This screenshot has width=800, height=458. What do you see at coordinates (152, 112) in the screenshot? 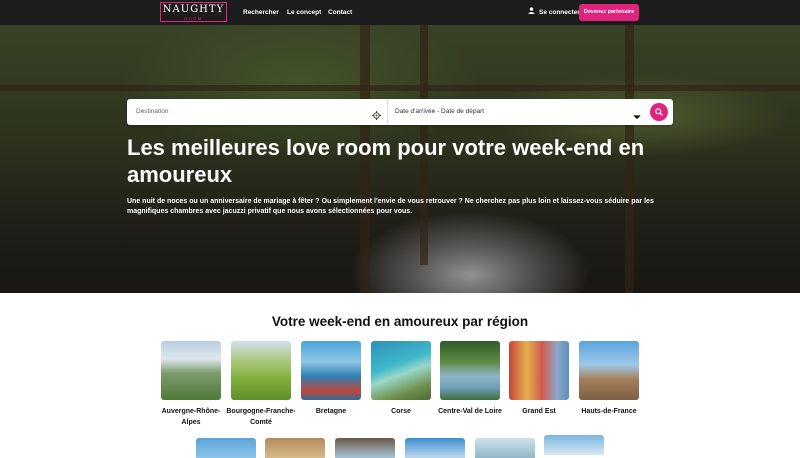
I see `destination-input: Destination` at bounding box center [152, 112].